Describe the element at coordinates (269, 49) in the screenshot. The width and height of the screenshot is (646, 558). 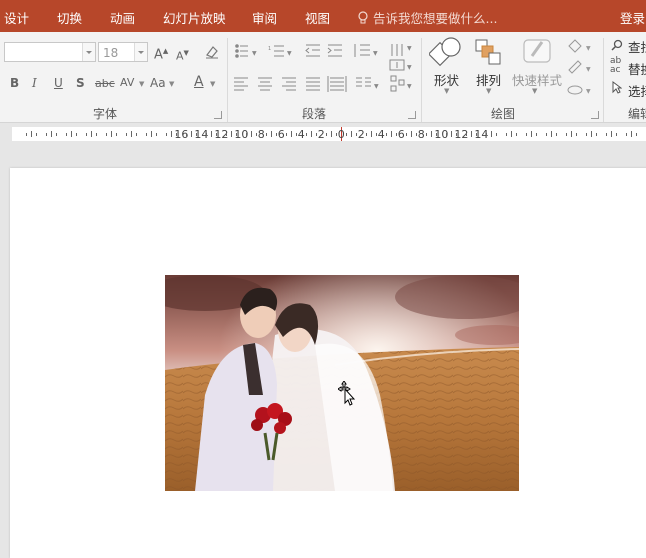
I see `svg-text: 1` at that location.